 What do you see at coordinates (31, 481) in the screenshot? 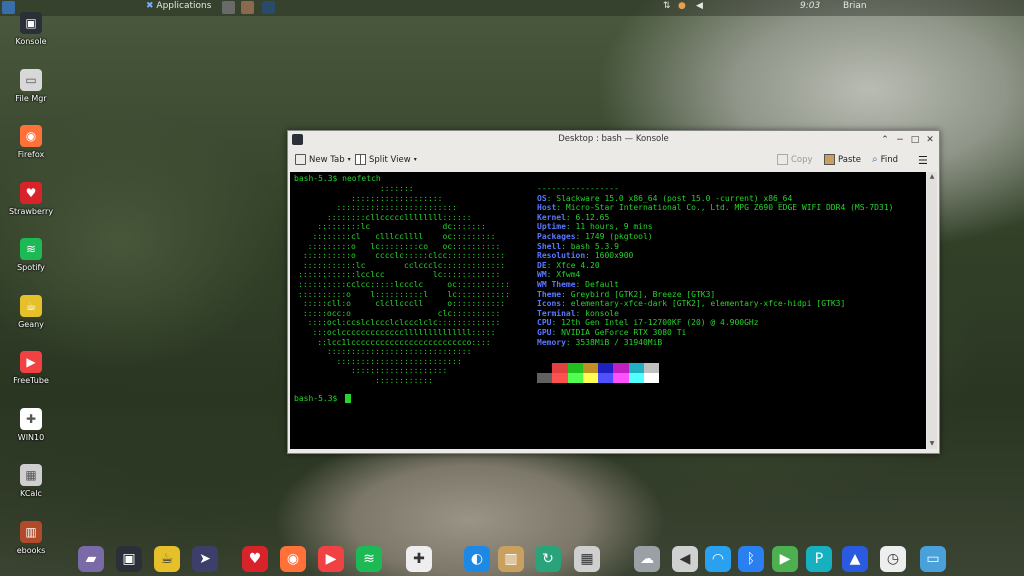
I see `desktop-icon-kcalc: ▦ KCalc` at bounding box center [31, 481].